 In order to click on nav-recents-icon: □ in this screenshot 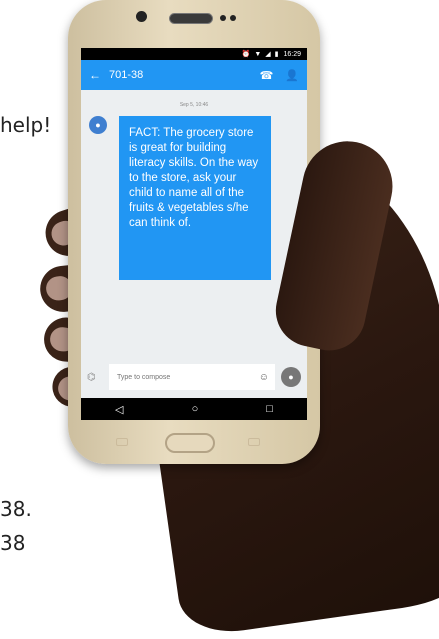, I will do `click(269, 409)`.